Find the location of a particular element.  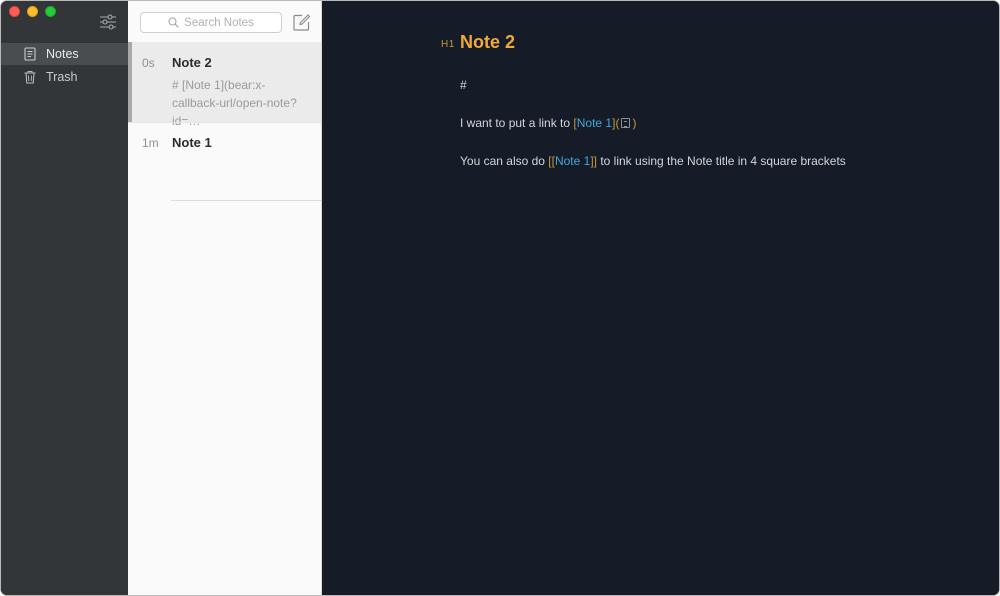

sidebar-item-notes: Notes is located at coordinates (64, 54).